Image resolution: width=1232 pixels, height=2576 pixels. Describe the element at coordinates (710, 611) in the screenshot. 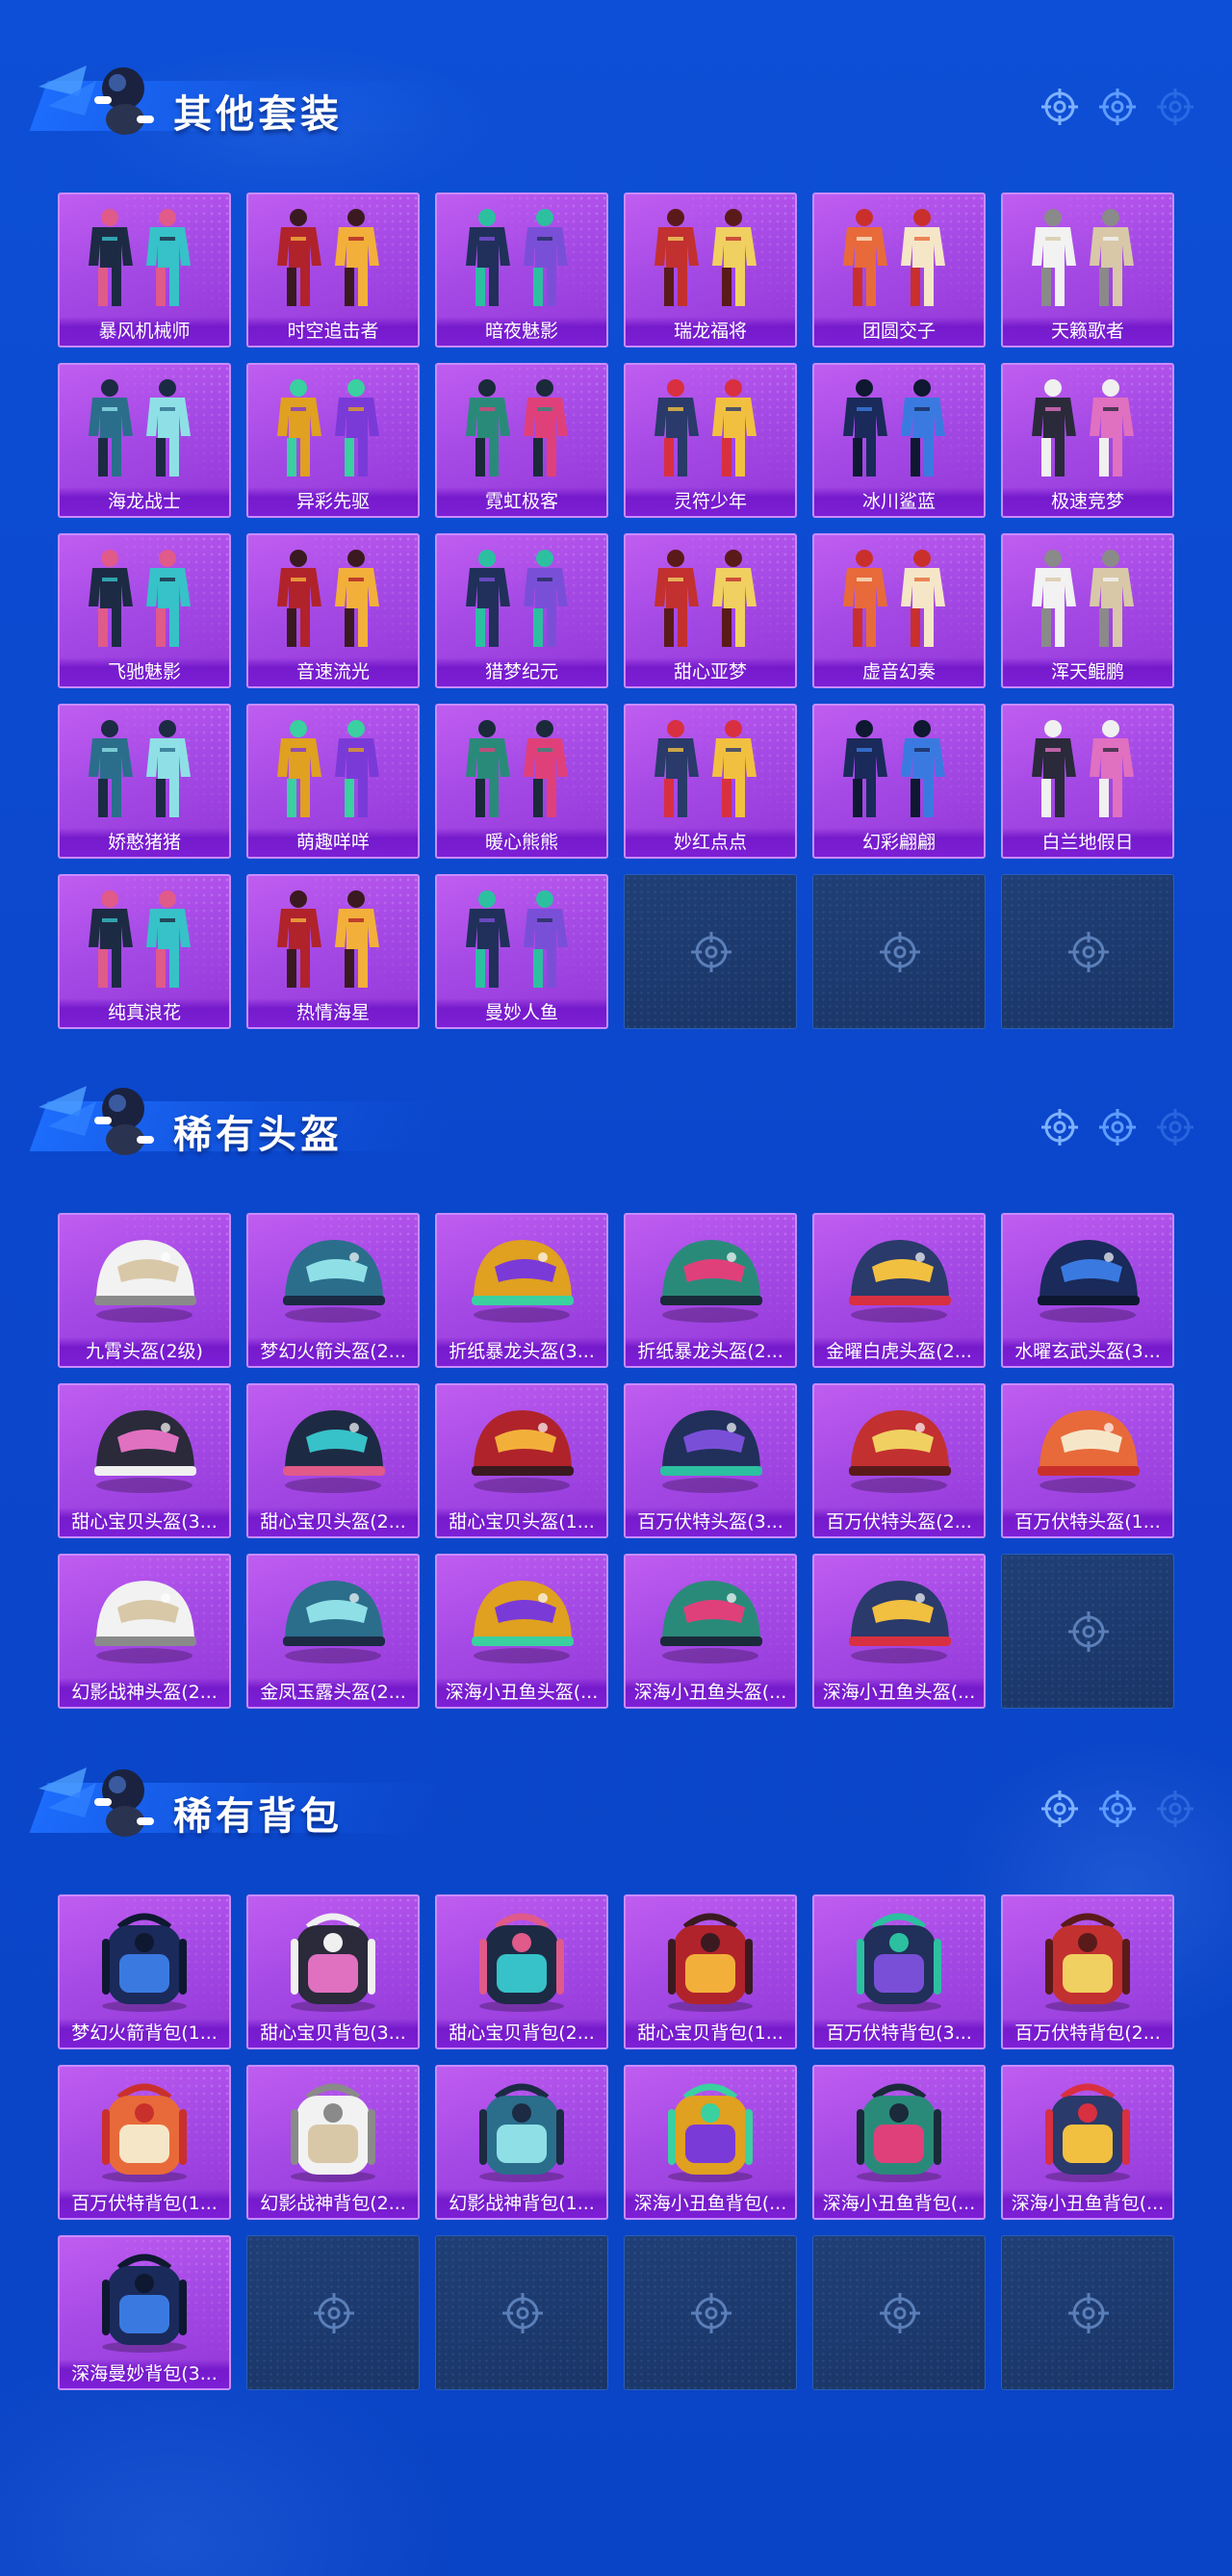

I see `outfit-card: 甜心亚梦` at that location.